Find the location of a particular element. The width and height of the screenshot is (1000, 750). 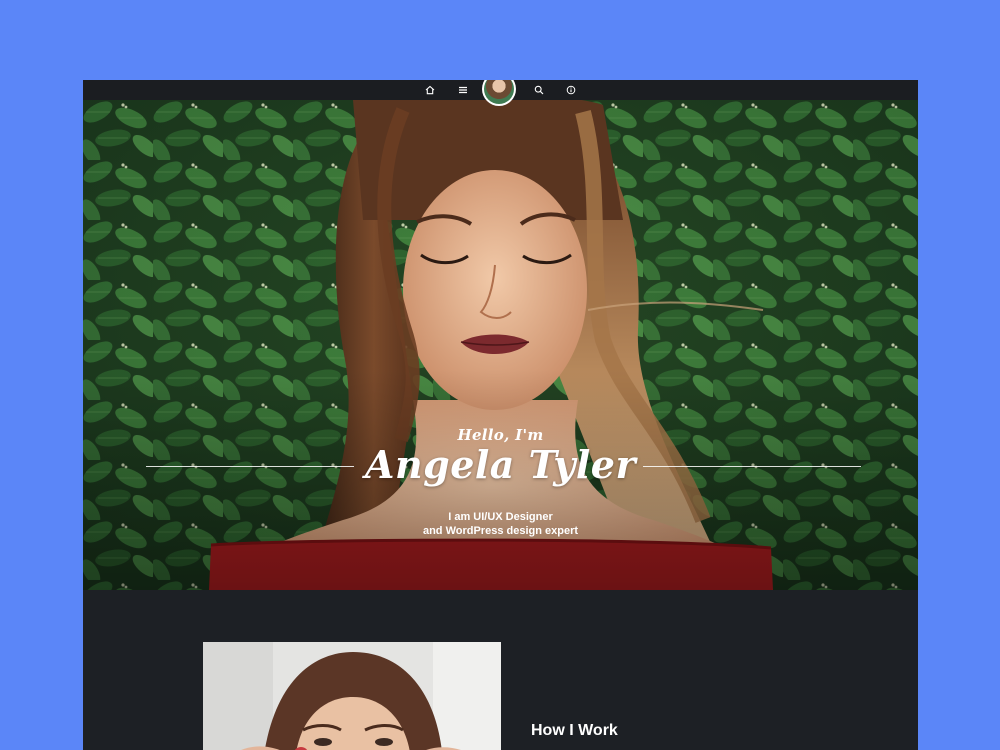

hero-tagline-line2: and WordPress design expert is located at coordinates (500, 531).